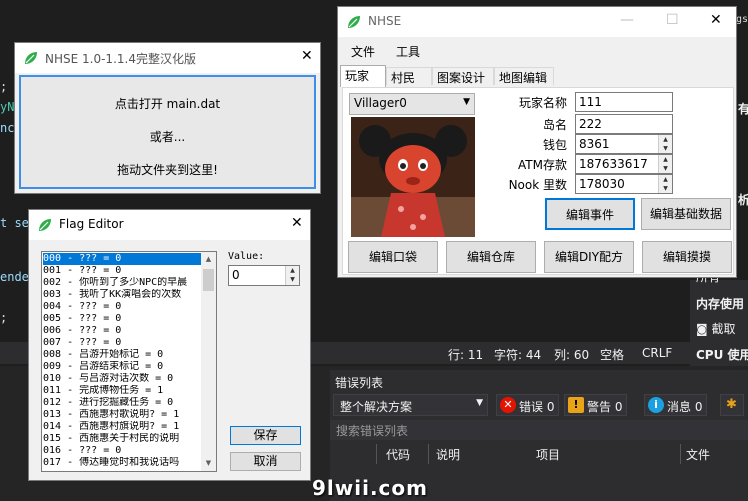 The height and width of the screenshot is (501, 748). I want to click on atm-label: ATM存款, so click(542, 165).